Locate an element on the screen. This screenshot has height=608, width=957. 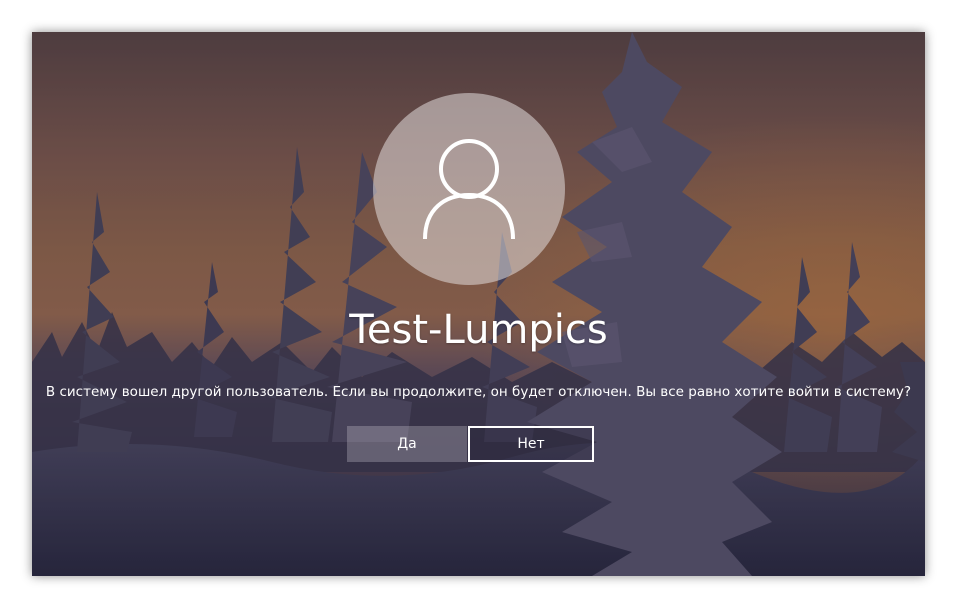
user-avatar is located at coordinates (469, 189).